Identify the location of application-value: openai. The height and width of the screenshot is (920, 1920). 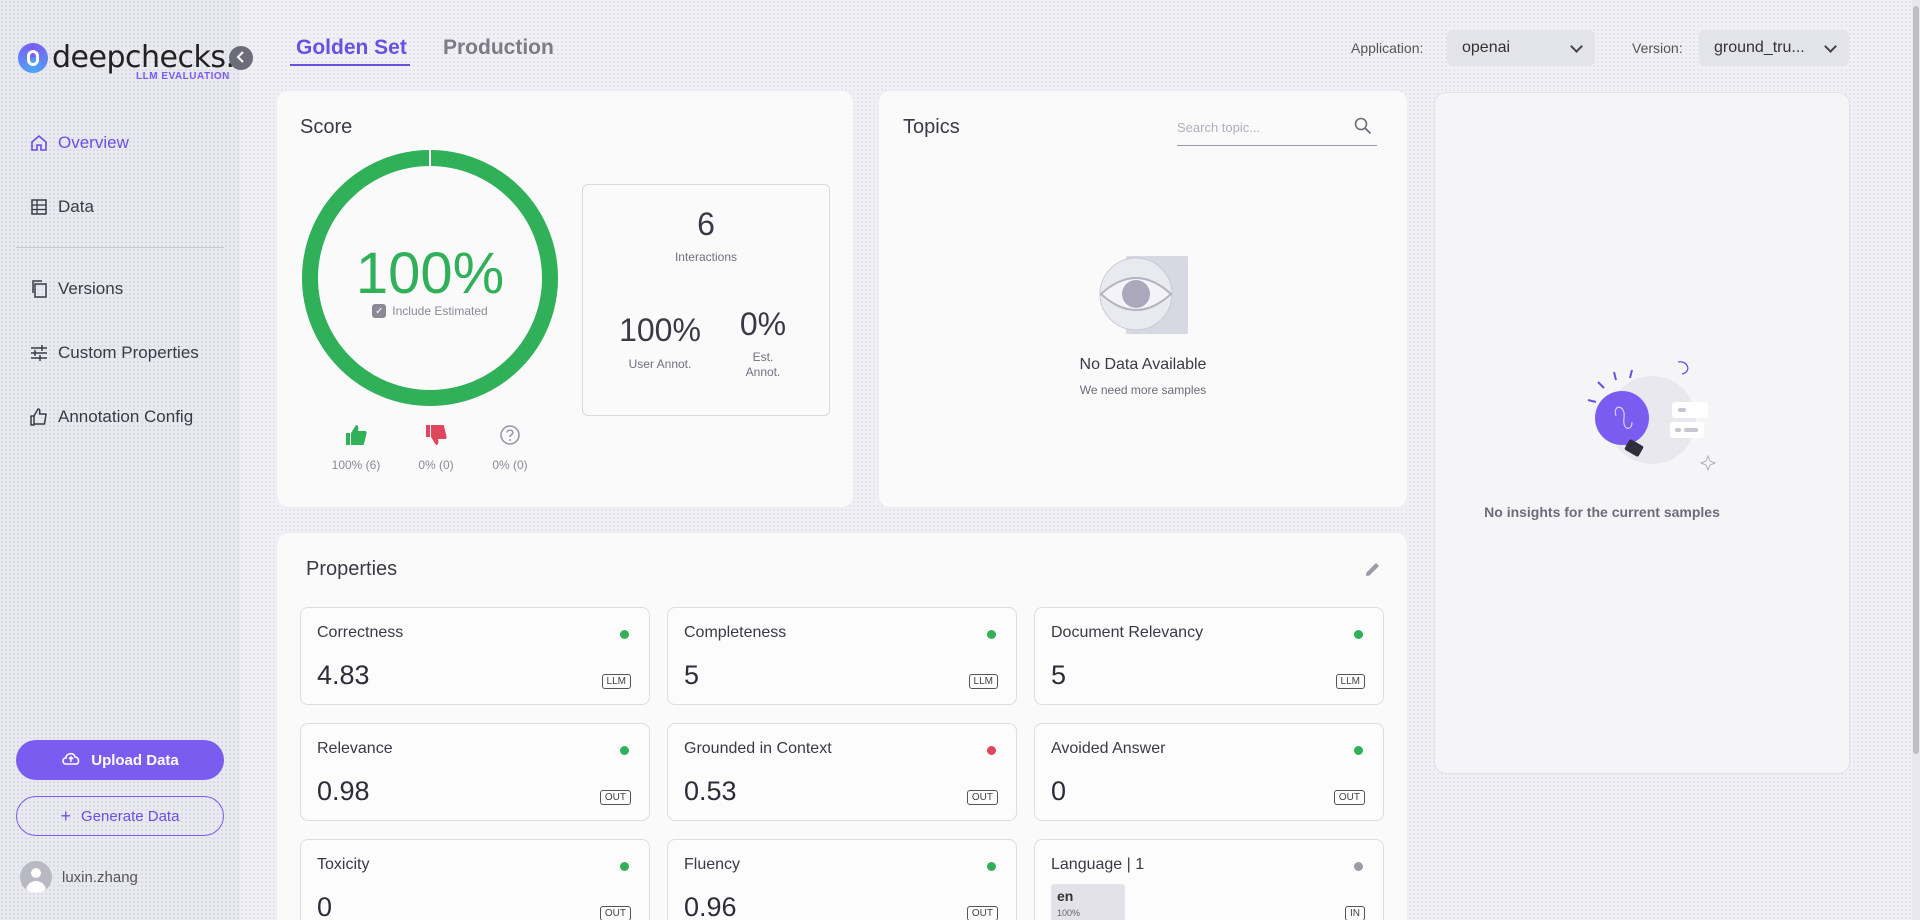
(1486, 47).